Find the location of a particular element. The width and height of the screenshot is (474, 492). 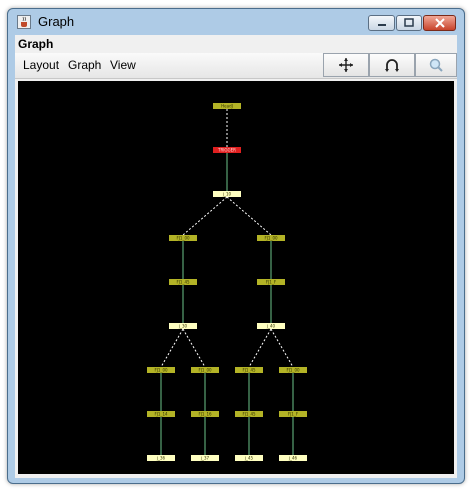

title-bar: Graph is located at coordinates (236, 22).